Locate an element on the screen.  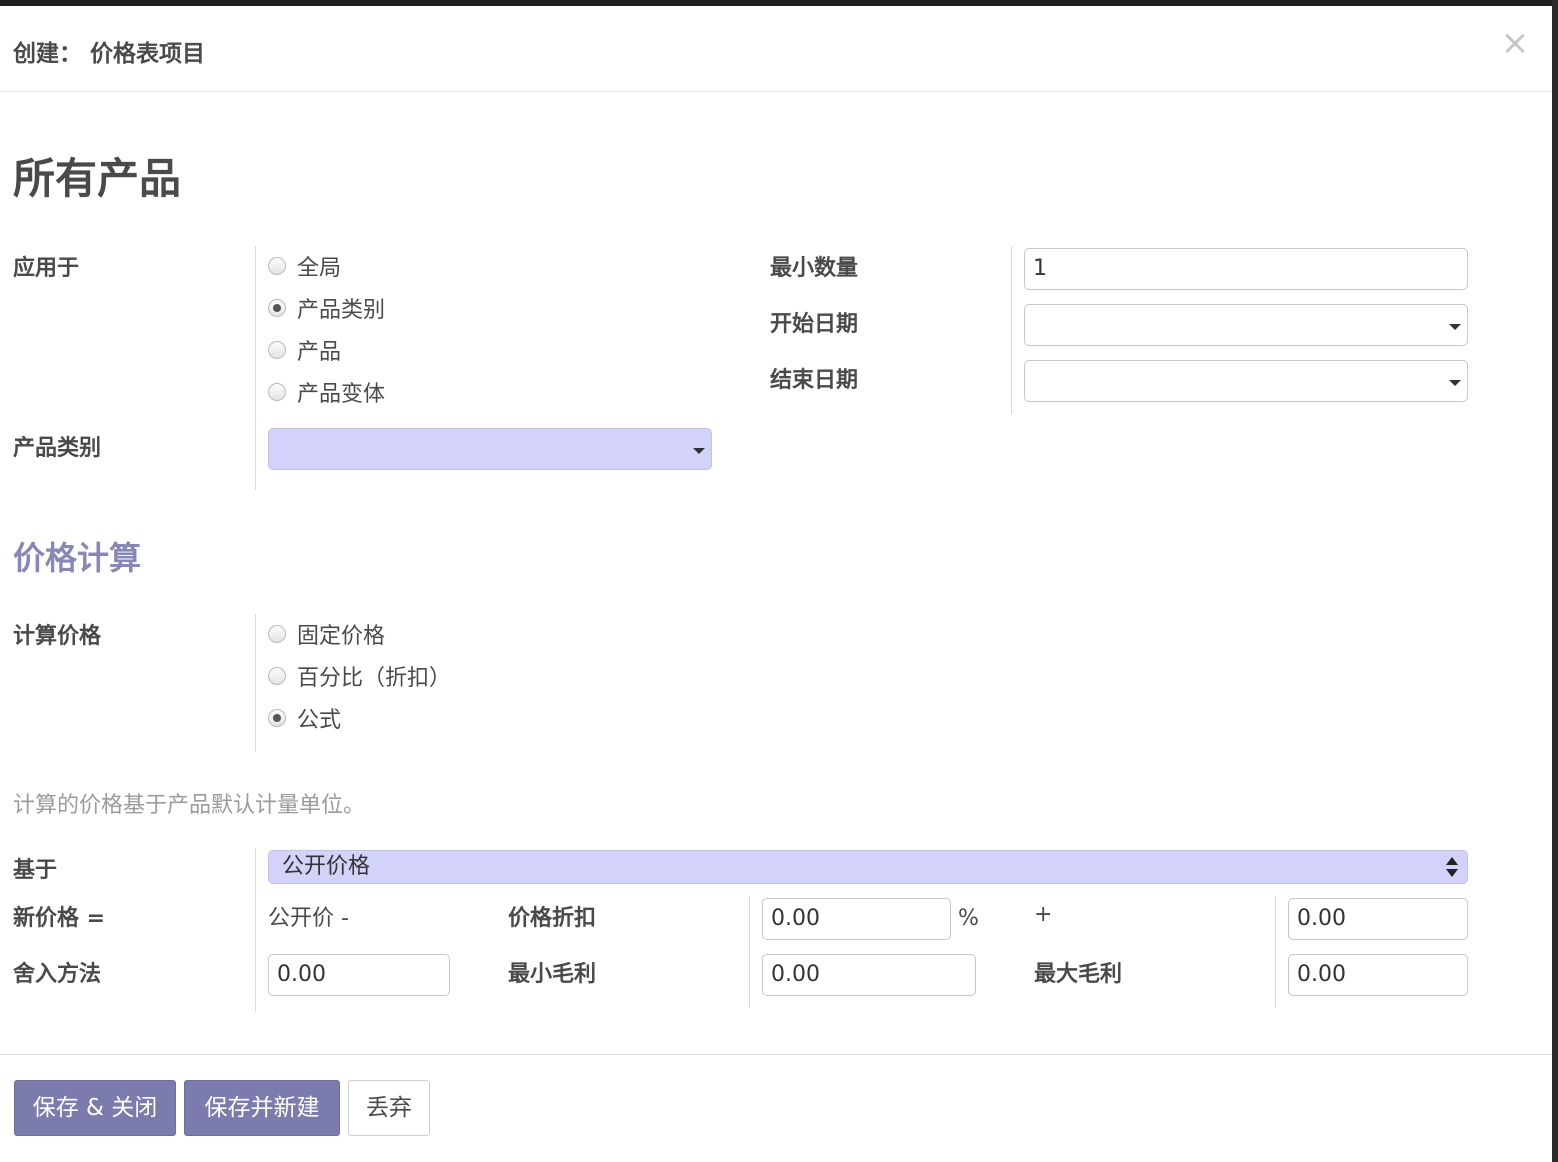
close-icon: × is located at coordinates (1515, 43).